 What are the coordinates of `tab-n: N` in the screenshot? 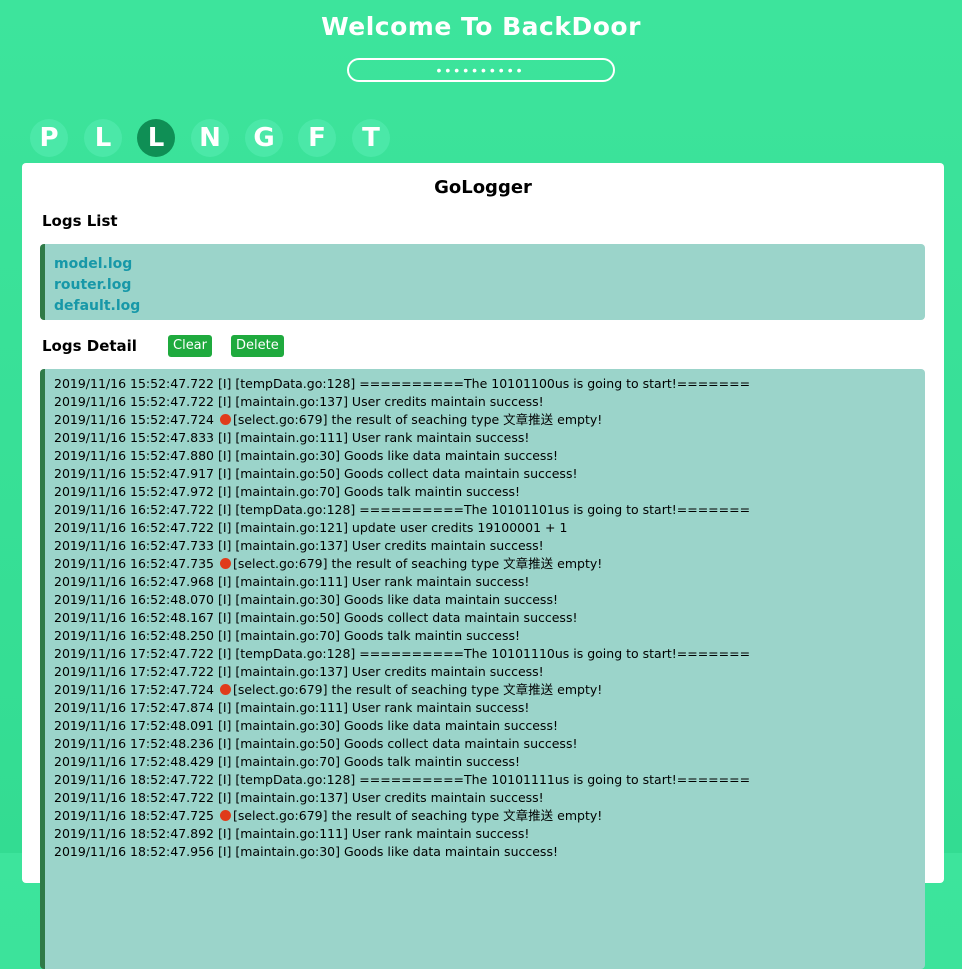 It's located at (210, 138).